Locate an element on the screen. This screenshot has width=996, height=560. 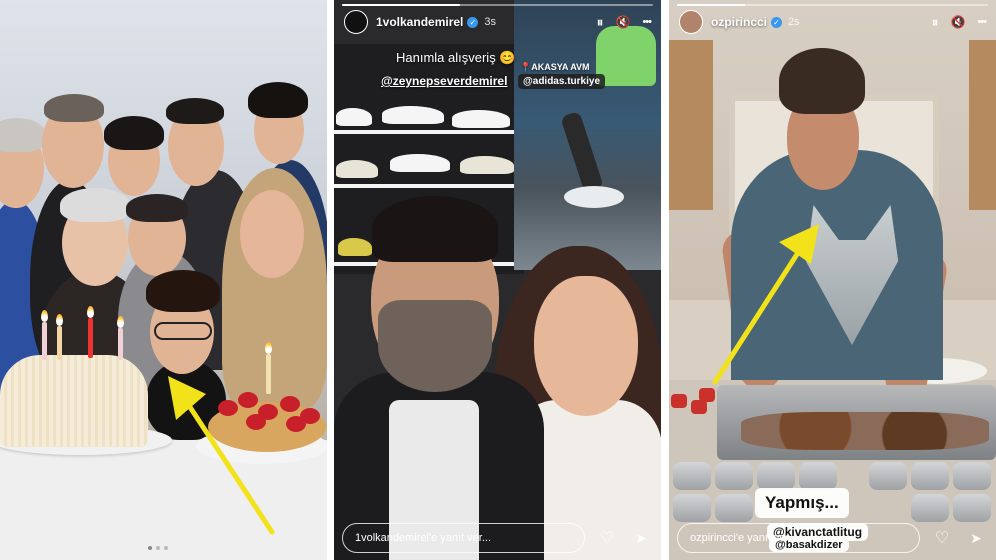
story-time: 3s is located at coordinates (490, 22).